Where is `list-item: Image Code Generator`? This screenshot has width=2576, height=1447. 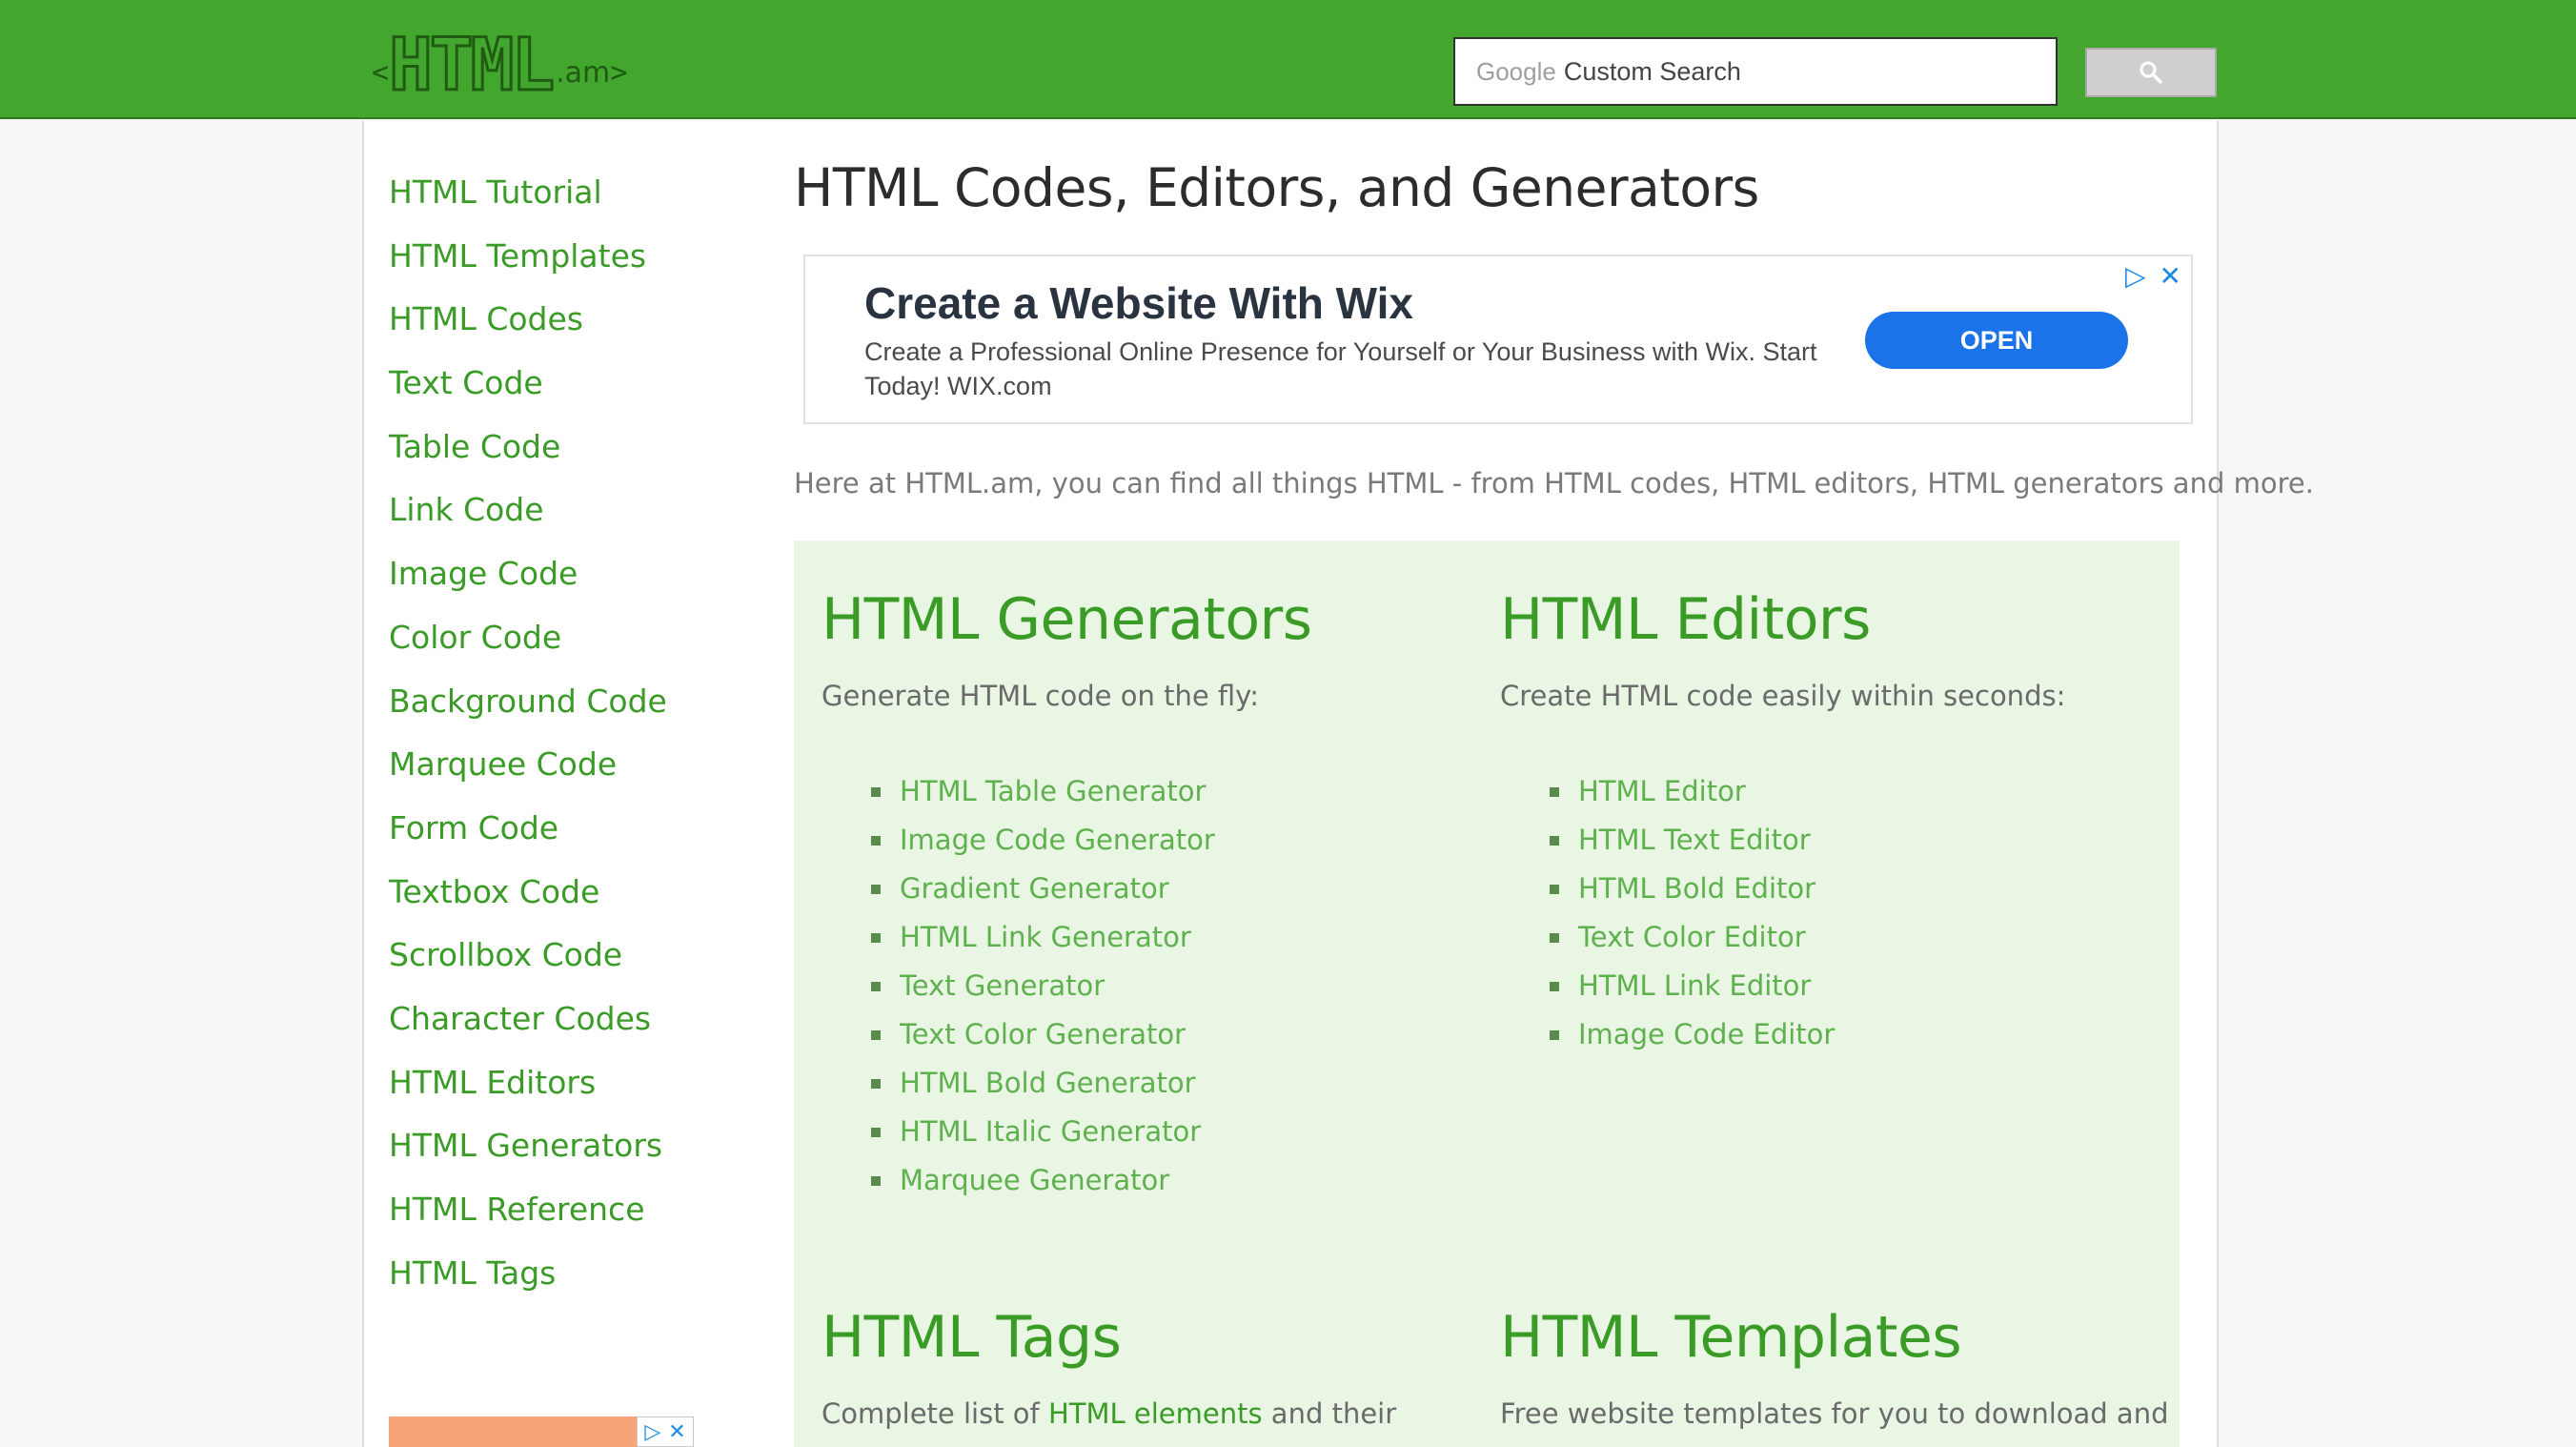
list-item: Image Code Generator is located at coordinates (1091, 840).